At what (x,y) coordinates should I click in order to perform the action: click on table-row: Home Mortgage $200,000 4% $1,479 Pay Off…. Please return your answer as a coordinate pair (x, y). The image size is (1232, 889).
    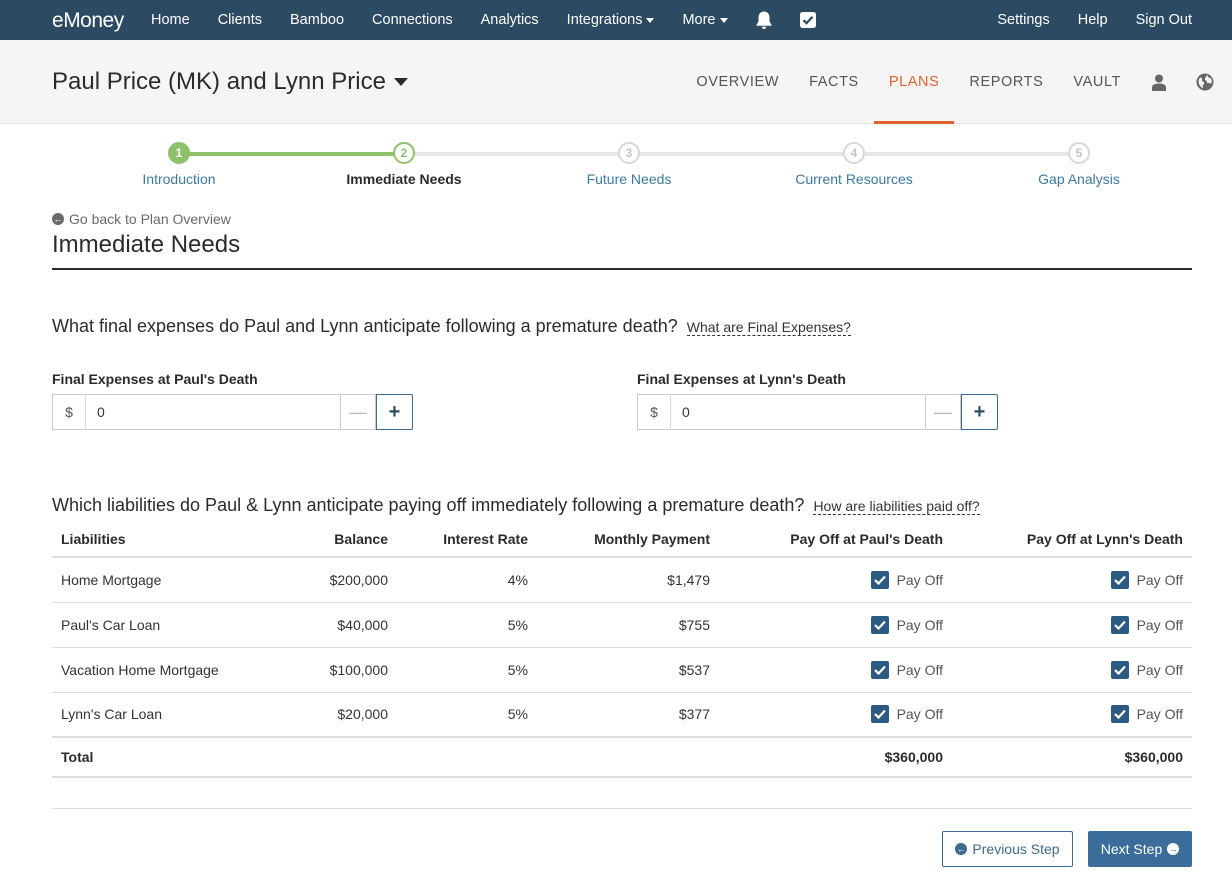
    Looking at the image, I should click on (622, 580).